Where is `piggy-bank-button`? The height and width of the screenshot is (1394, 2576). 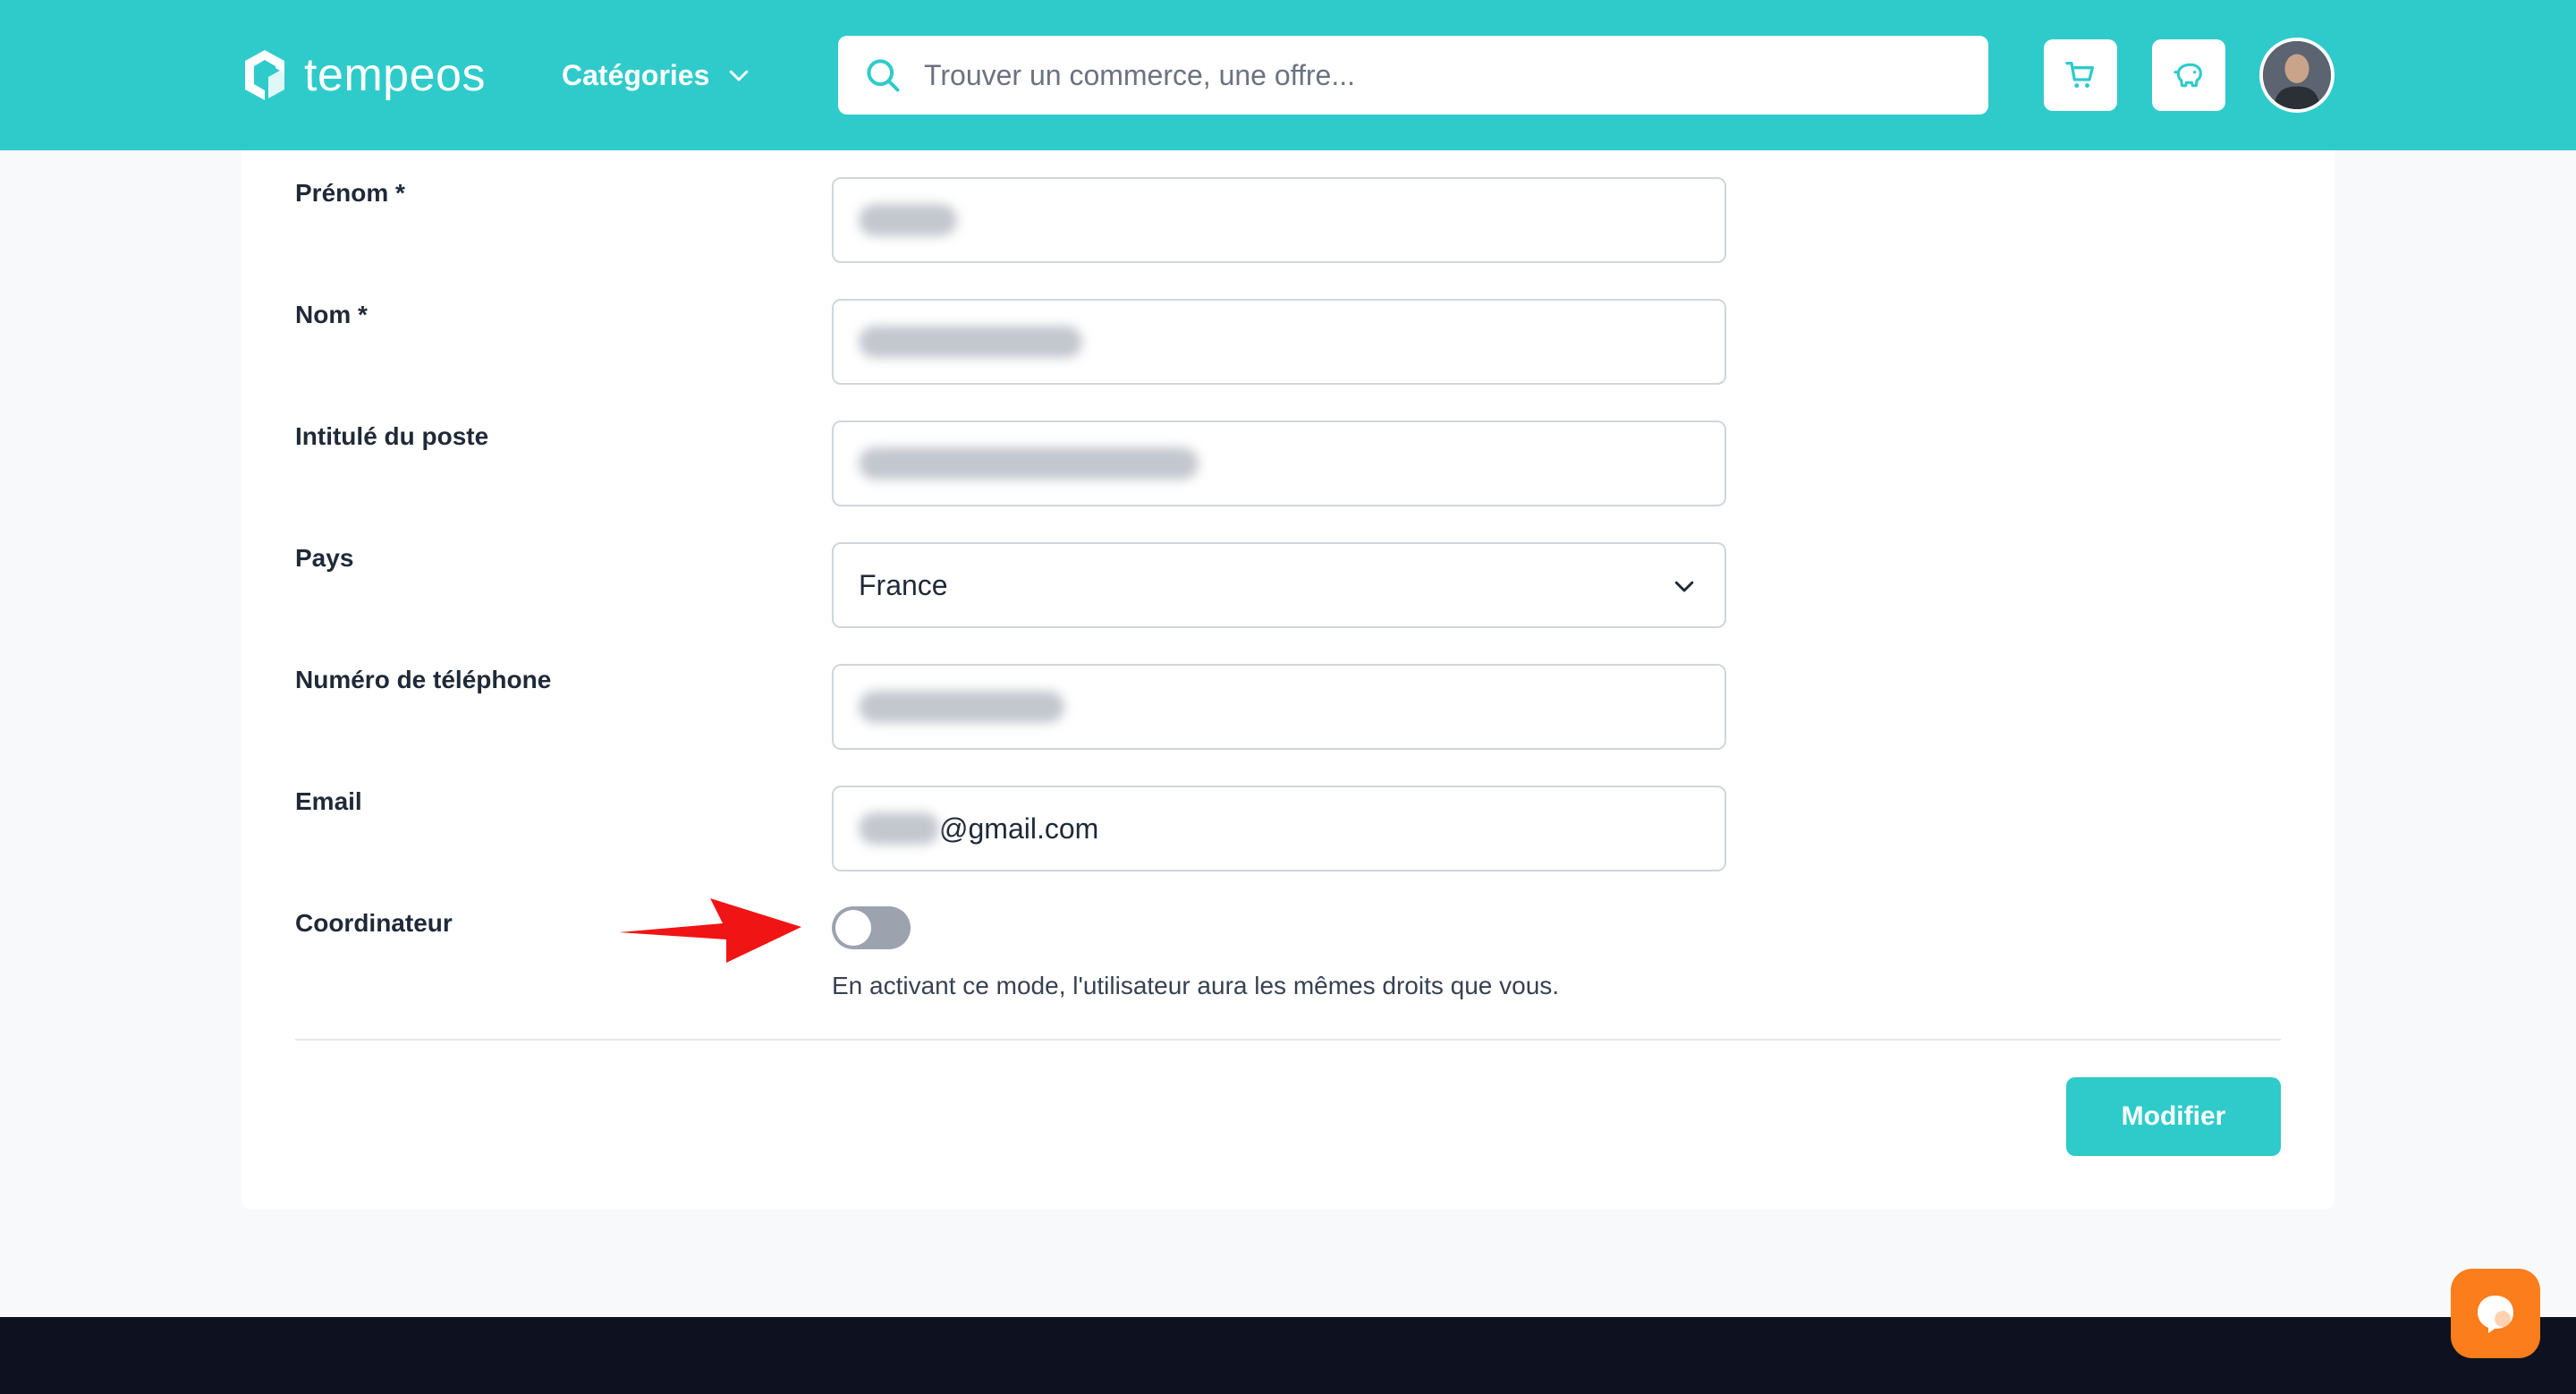
piggy-bank-button is located at coordinates (2188, 75).